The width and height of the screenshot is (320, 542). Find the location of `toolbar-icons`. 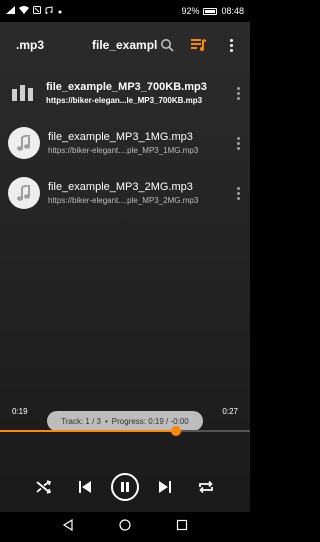

toolbar-icons is located at coordinates (201, 45).